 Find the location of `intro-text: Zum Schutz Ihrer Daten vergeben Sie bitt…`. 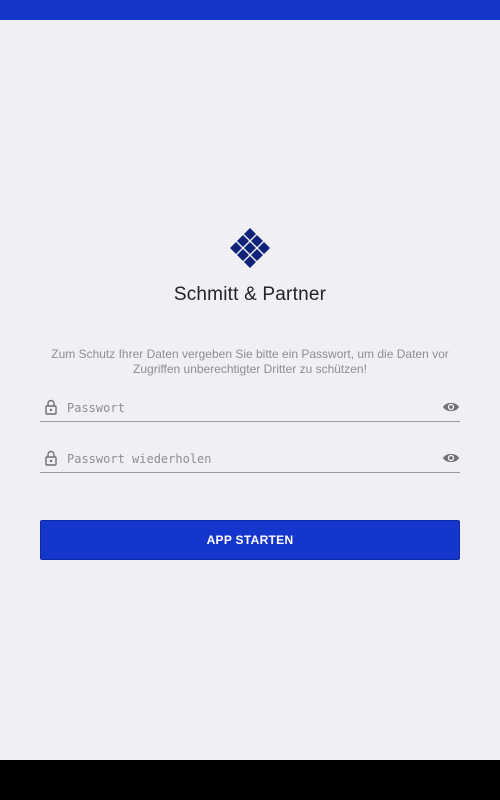

intro-text: Zum Schutz Ihrer Daten vergeben Sie bitt… is located at coordinates (250, 361).